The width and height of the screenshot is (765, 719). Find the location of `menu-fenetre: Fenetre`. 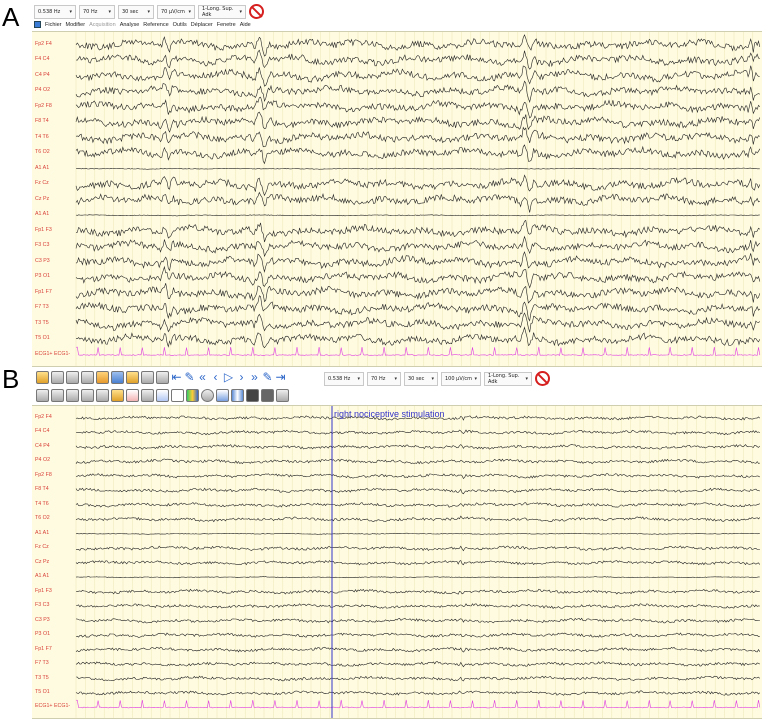

menu-fenetre: Fenetre is located at coordinates (226, 25).